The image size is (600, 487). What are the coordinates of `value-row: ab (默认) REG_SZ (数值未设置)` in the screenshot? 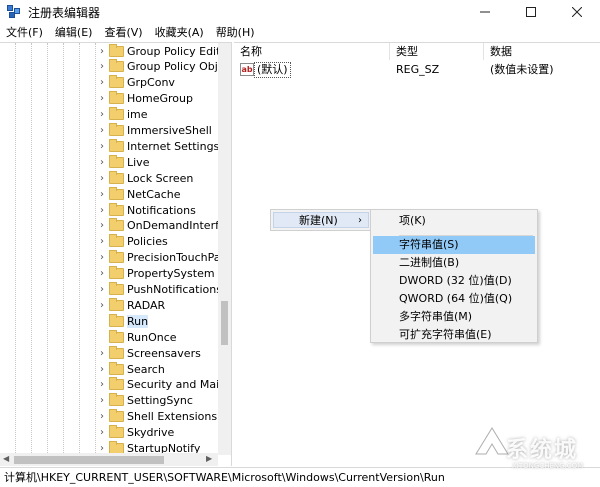 It's located at (417, 70).